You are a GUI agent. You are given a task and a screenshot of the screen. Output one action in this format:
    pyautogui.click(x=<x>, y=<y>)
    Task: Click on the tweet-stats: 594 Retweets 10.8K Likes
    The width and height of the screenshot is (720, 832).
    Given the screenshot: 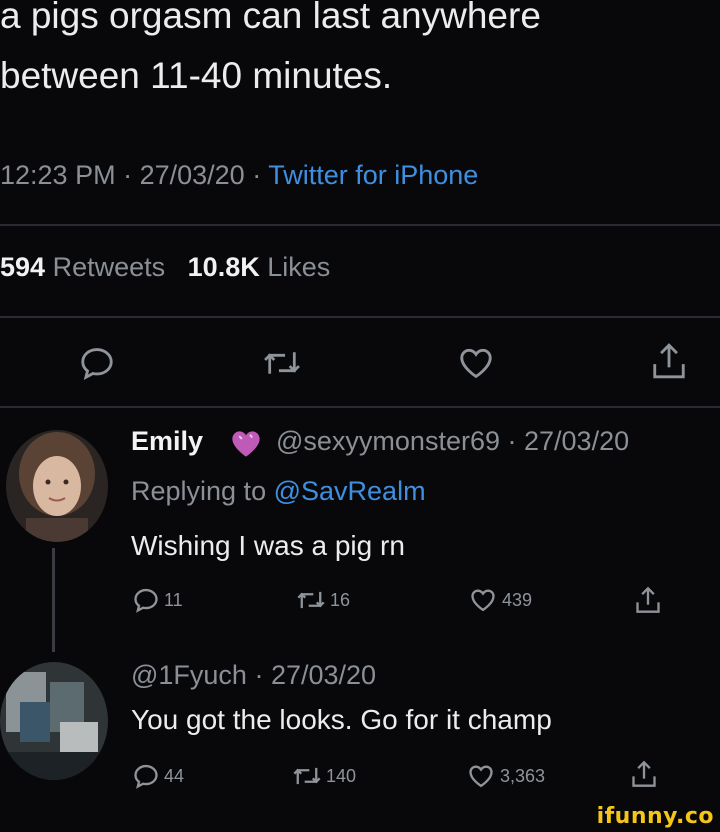 What is the action you would take?
    pyautogui.click(x=165, y=267)
    